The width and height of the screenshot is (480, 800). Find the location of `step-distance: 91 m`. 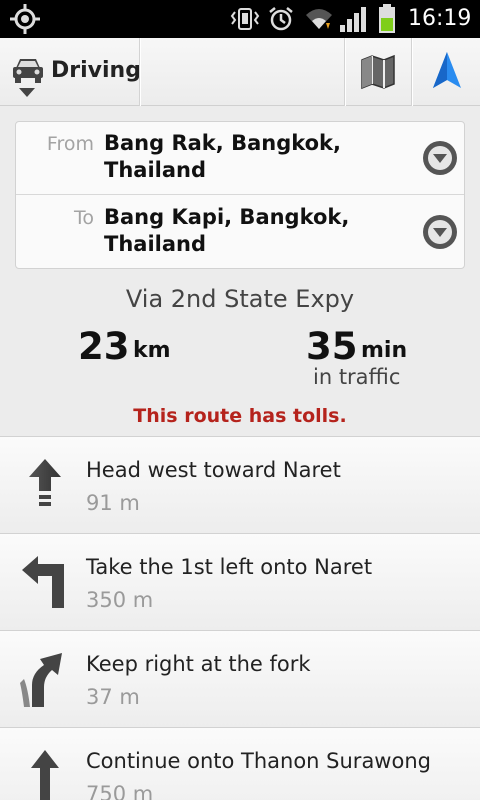

step-distance: 91 m is located at coordinates (113, 503).